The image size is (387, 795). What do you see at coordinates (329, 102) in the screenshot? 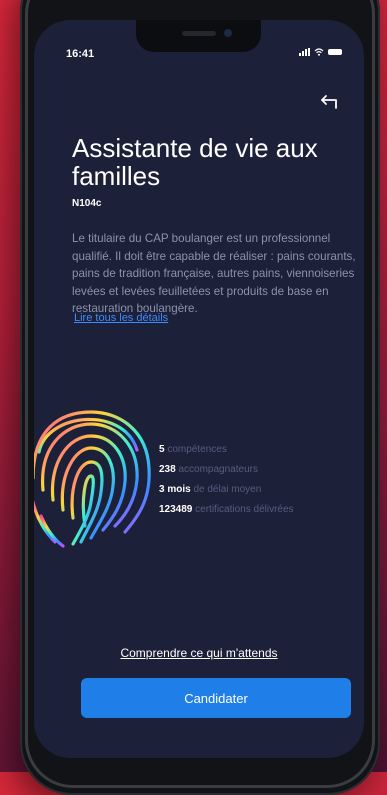
I see `back-arrow-icon` at bounding box center [329, 102].